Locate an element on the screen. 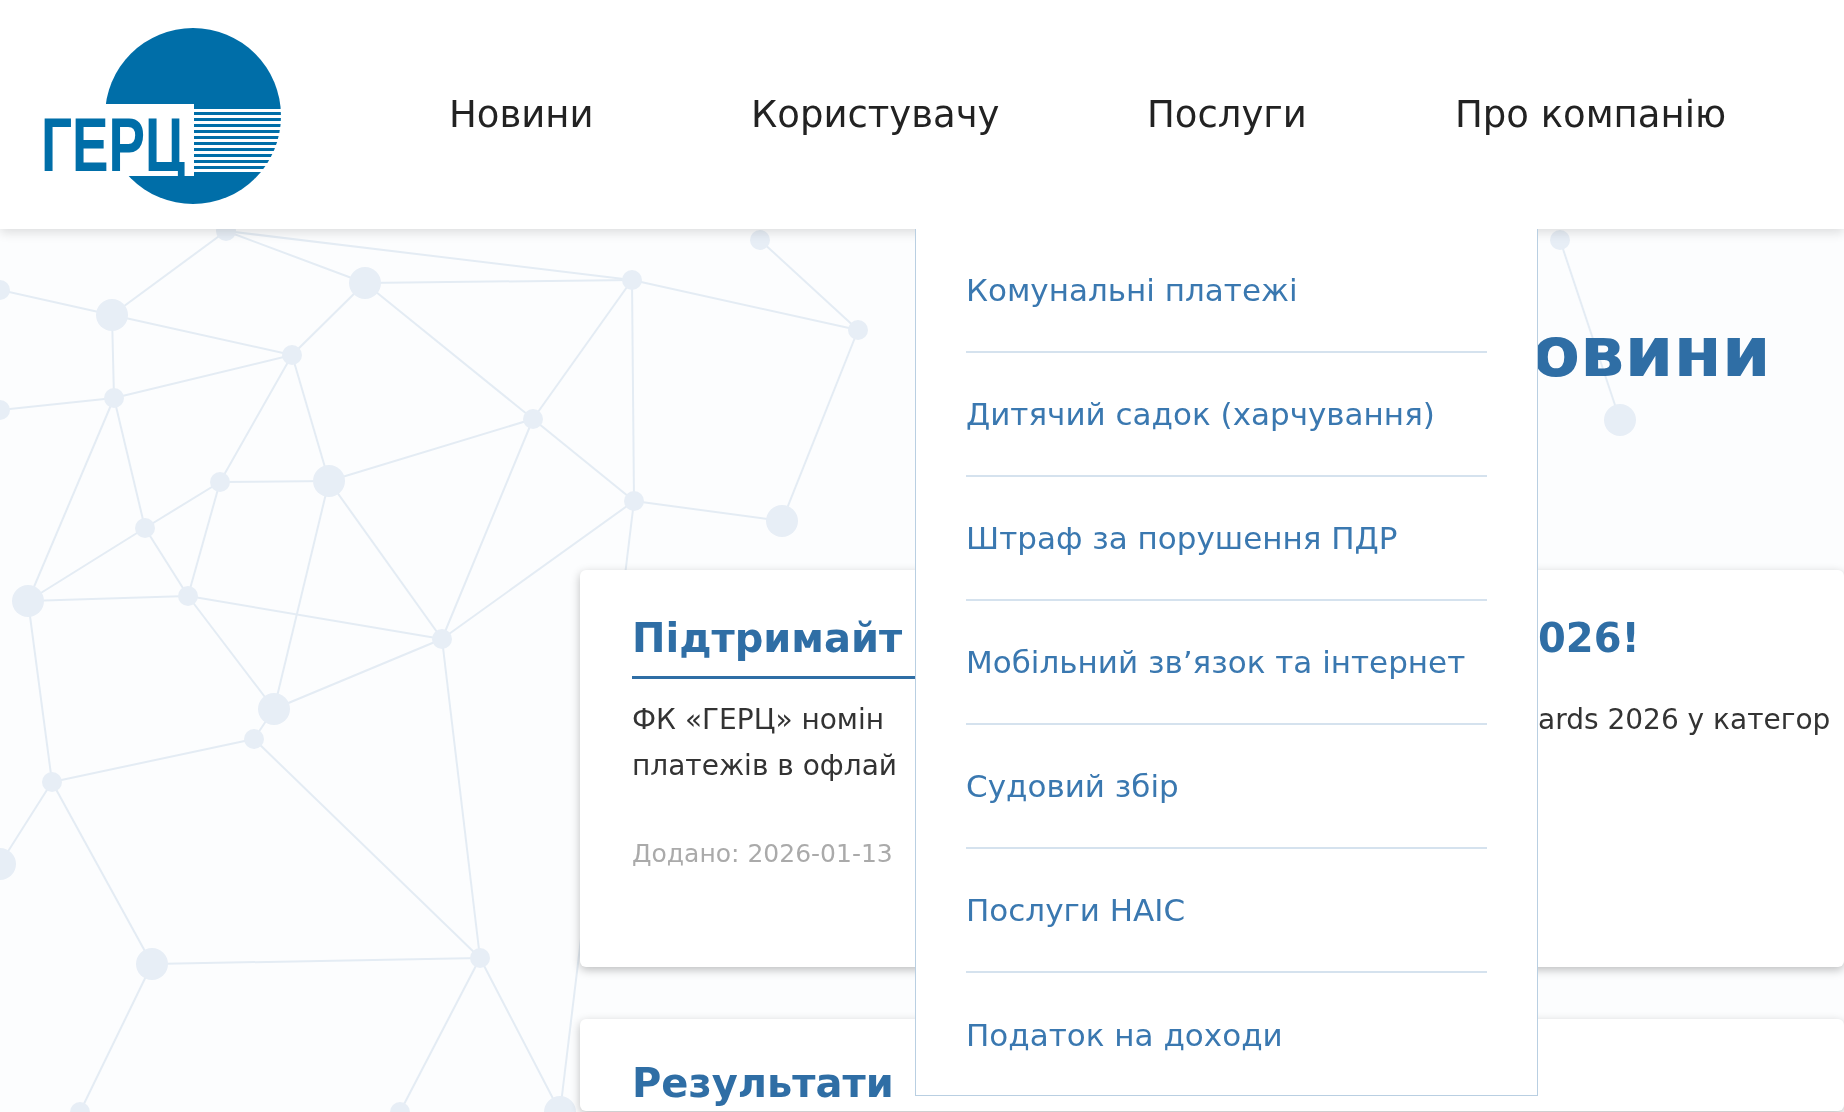  logo-text: ГЕРЦ is located at coordinates (141, 144).